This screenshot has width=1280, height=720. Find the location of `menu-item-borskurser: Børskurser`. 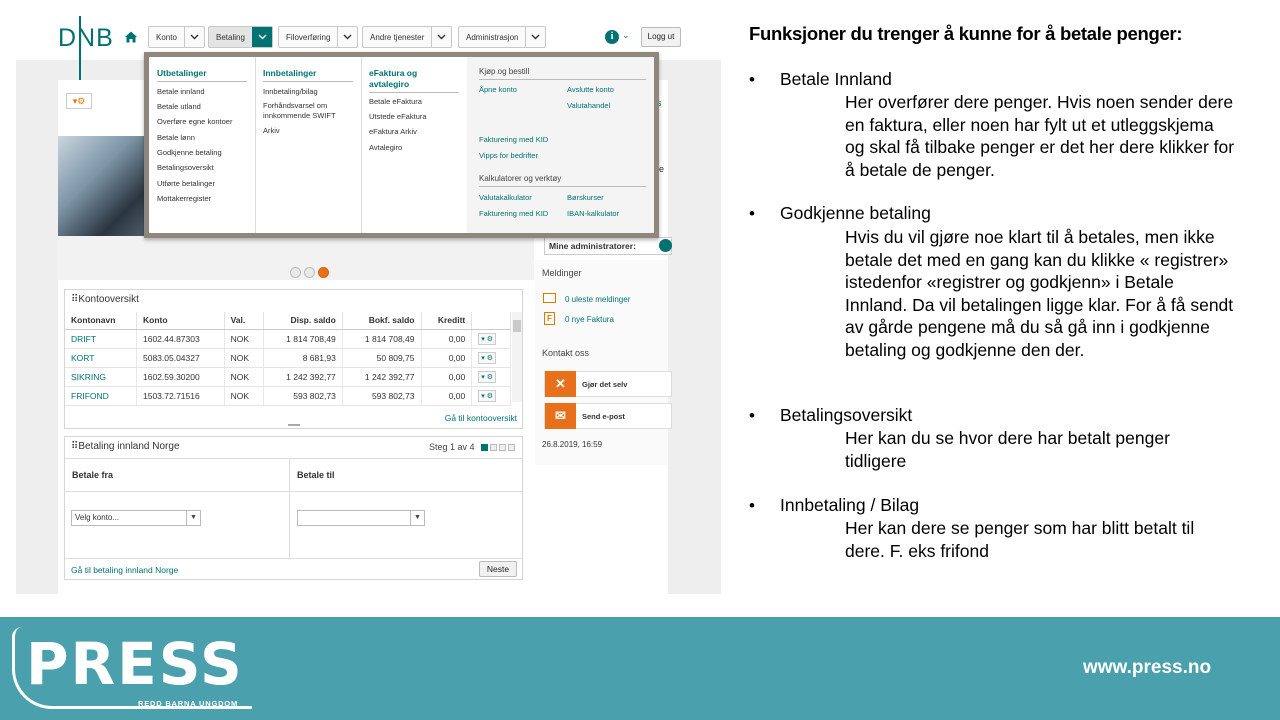

menu-item-borskurser: Børskurser is located at coordinates (585, 197).